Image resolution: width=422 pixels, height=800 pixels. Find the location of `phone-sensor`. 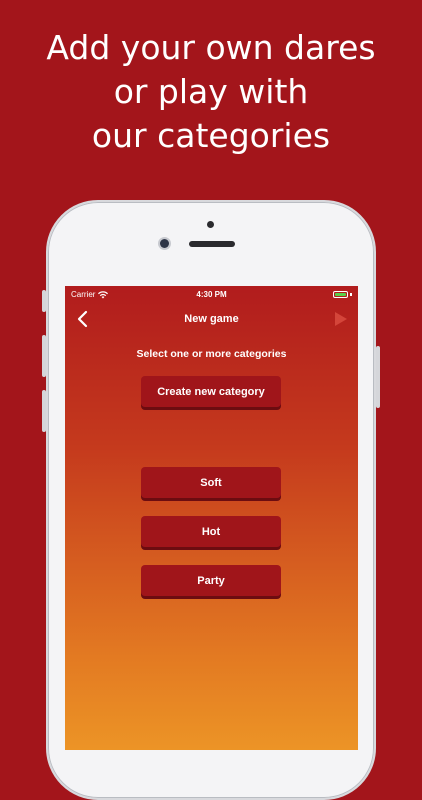

phone-sensor is located at coordinates (210, 224).